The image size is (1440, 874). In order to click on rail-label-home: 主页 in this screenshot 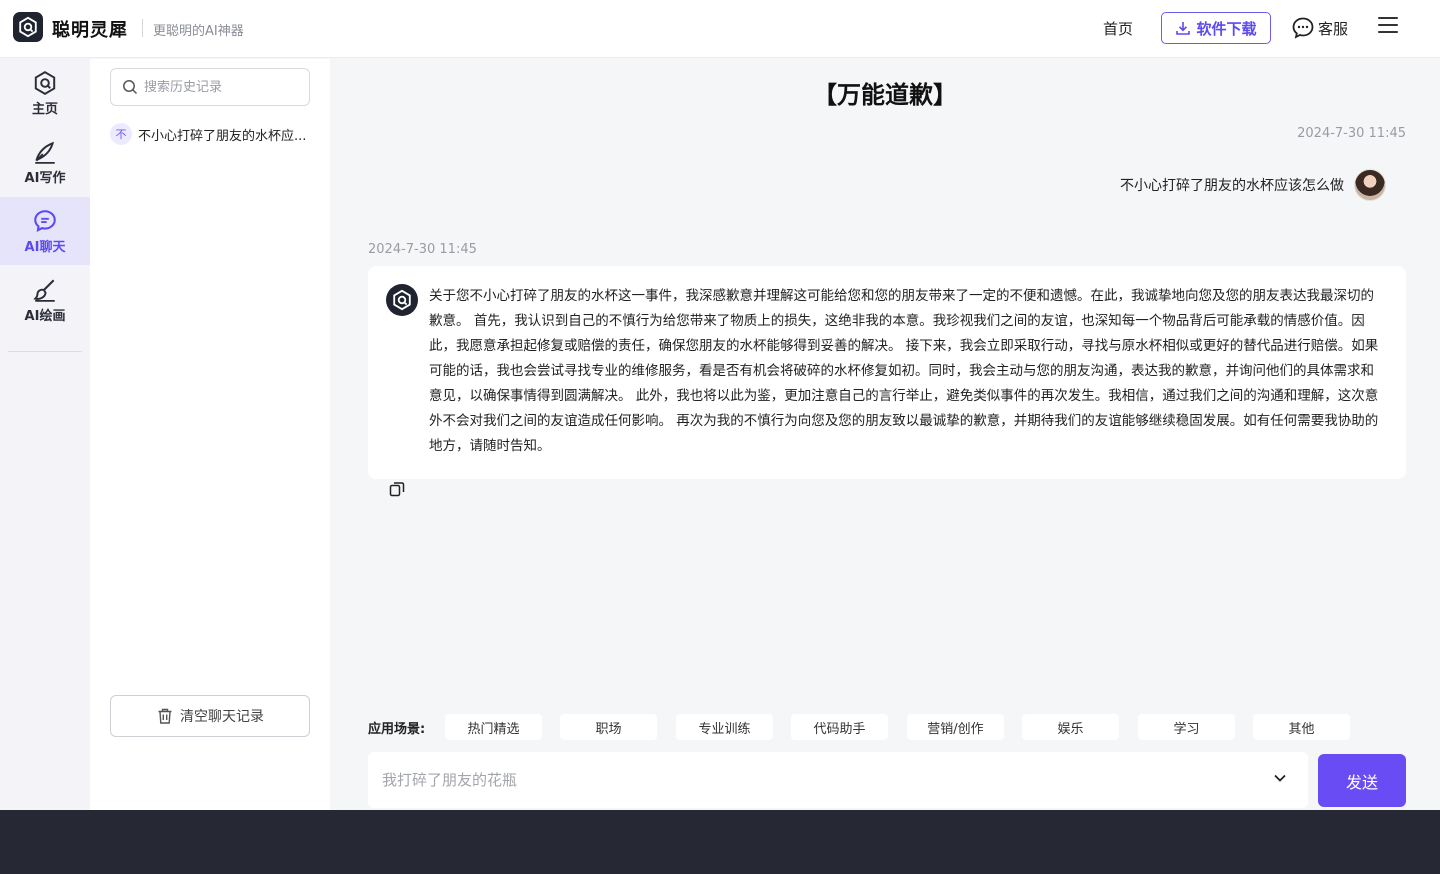, I will do `click(44, 109)`.